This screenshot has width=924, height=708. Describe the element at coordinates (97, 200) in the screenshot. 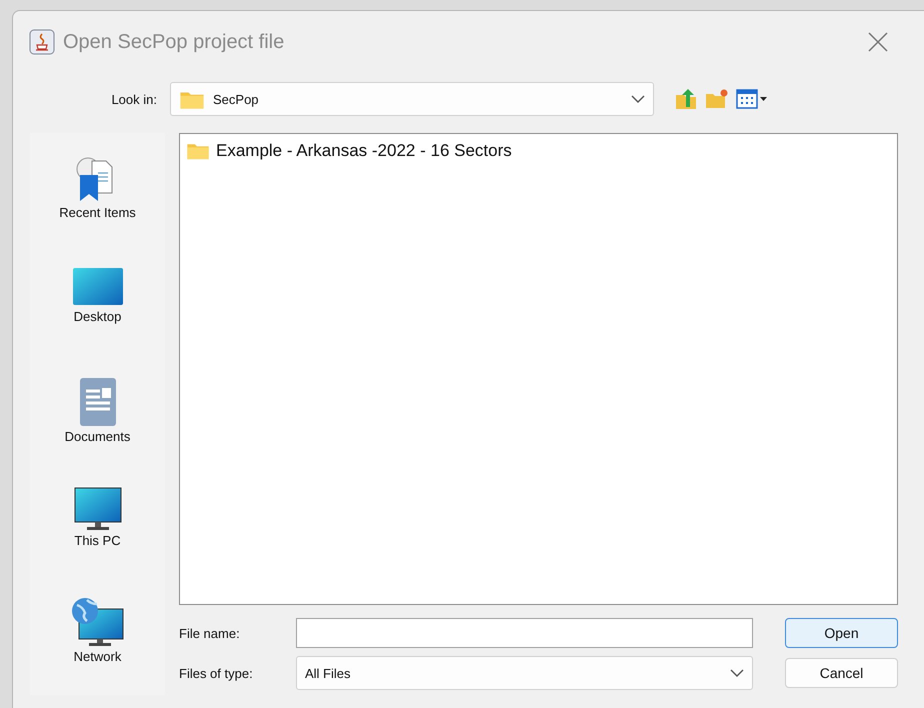

I see `place-item: Recent Items` at that location.